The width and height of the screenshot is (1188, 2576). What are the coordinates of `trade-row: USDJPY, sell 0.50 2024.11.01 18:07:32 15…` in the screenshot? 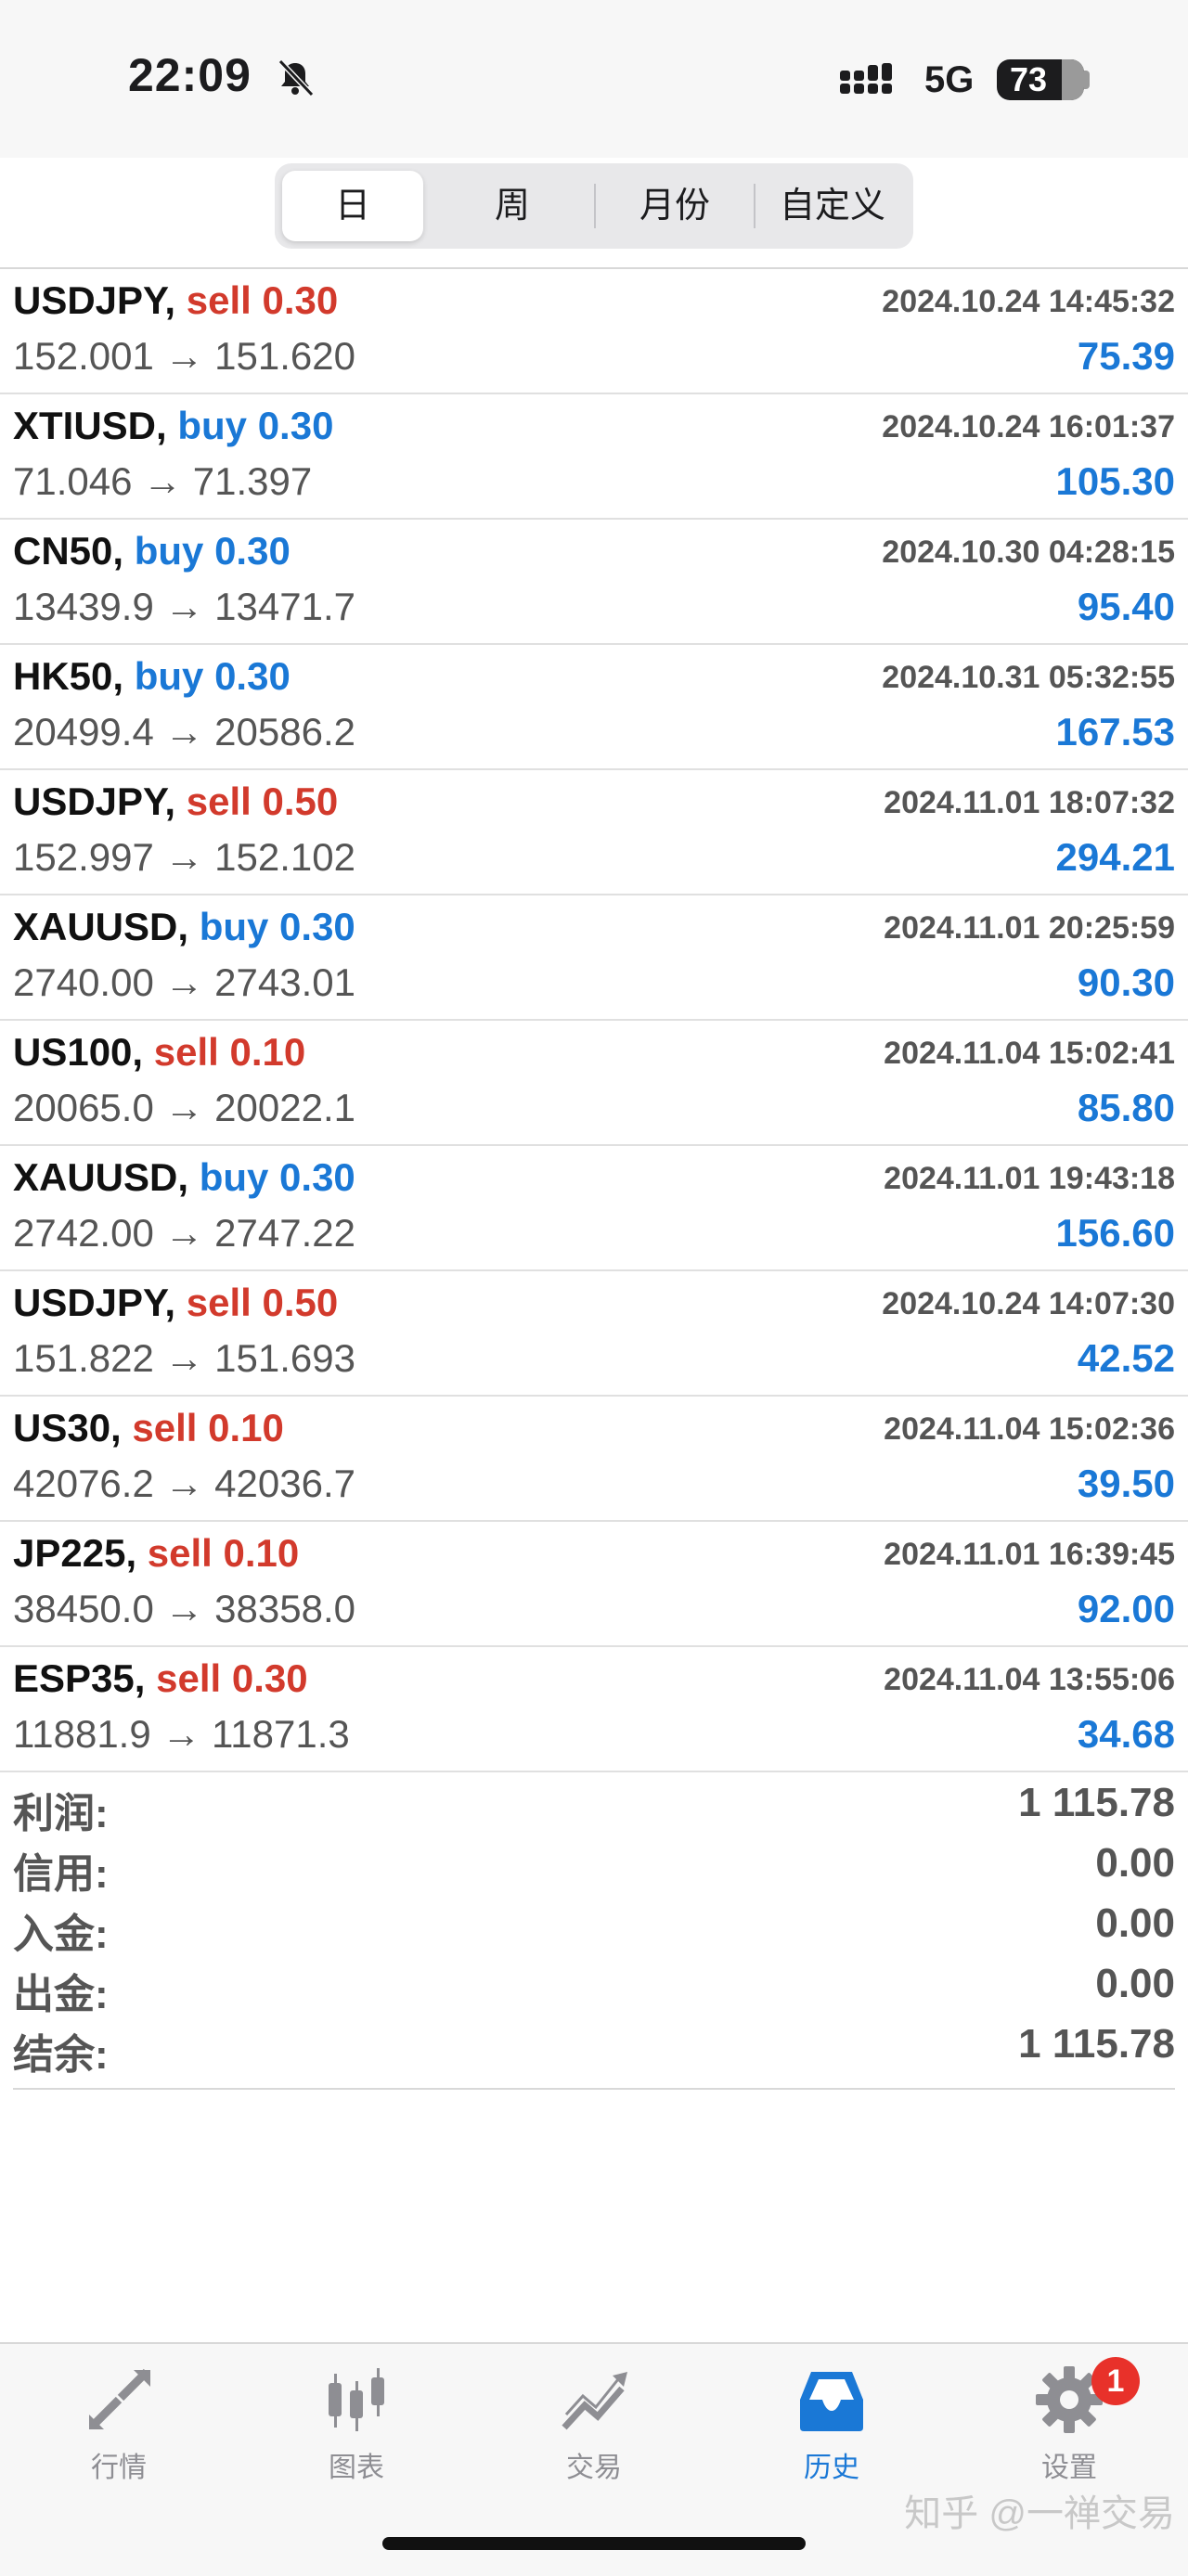 It's located at (594, 832).